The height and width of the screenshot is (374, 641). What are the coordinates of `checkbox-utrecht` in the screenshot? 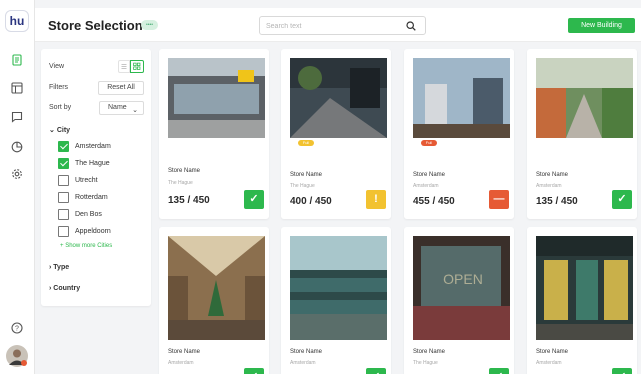 It's located at (63, 180).